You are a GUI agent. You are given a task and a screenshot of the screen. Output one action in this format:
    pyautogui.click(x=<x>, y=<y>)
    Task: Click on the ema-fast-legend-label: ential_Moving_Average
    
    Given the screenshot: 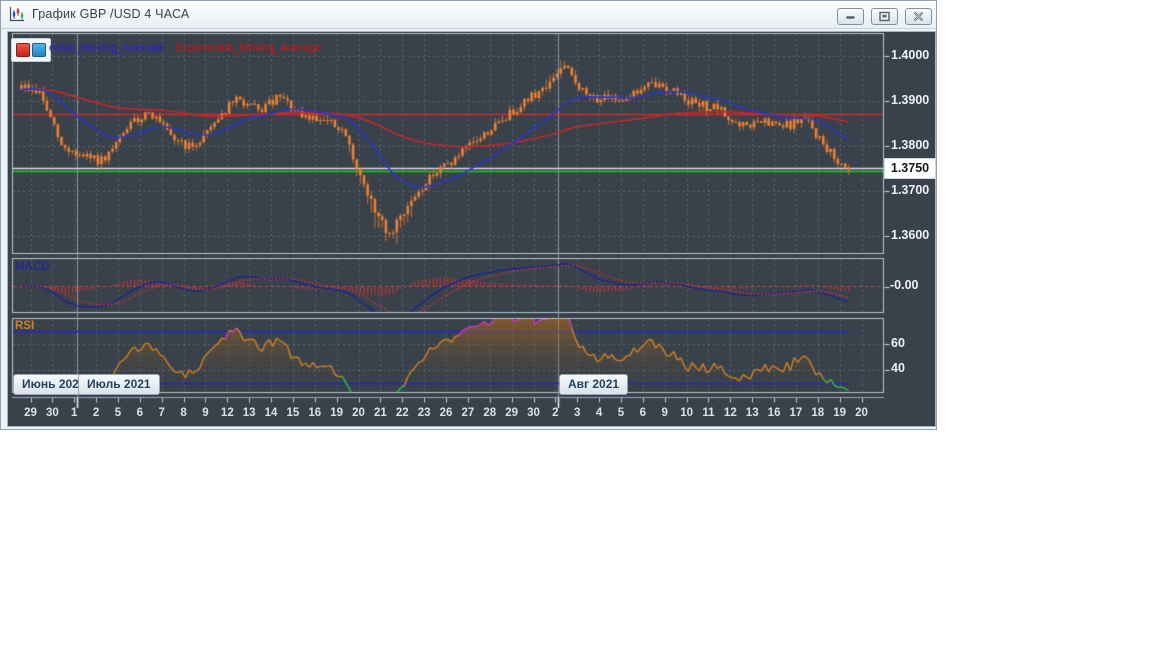 What is the action you would take?
    pyautogui.click(x=106, y=48)
    